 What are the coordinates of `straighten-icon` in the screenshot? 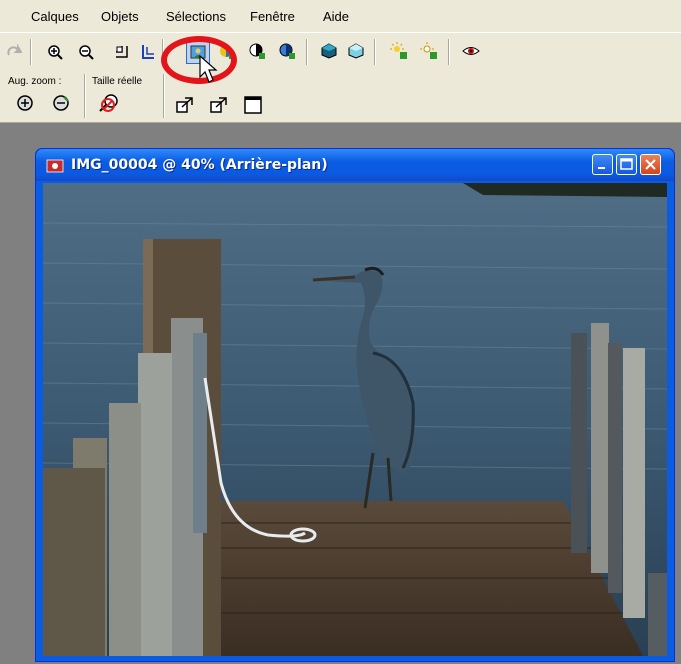 It's located at (148, 52).